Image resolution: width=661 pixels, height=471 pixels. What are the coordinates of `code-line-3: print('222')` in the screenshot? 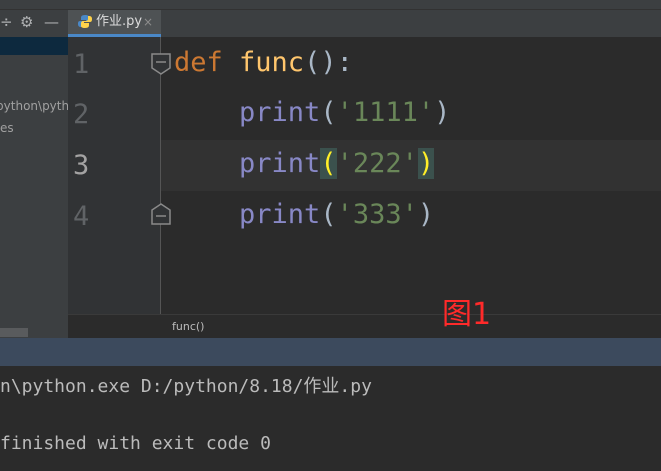 It's located at (304, 163).